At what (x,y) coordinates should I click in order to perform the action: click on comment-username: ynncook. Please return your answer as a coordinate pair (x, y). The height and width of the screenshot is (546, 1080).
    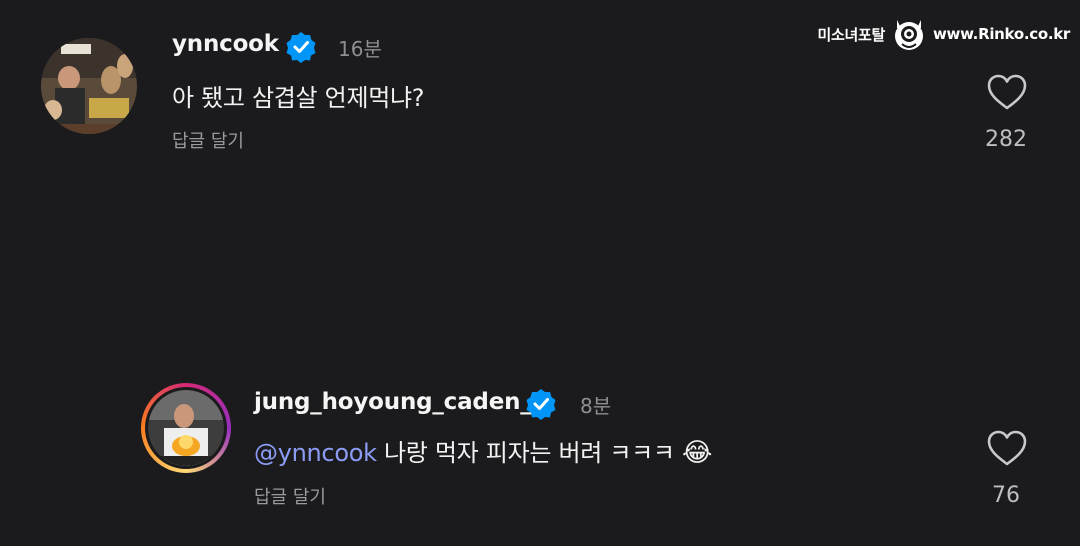
    Looking at the image, I should click on (225, 44).